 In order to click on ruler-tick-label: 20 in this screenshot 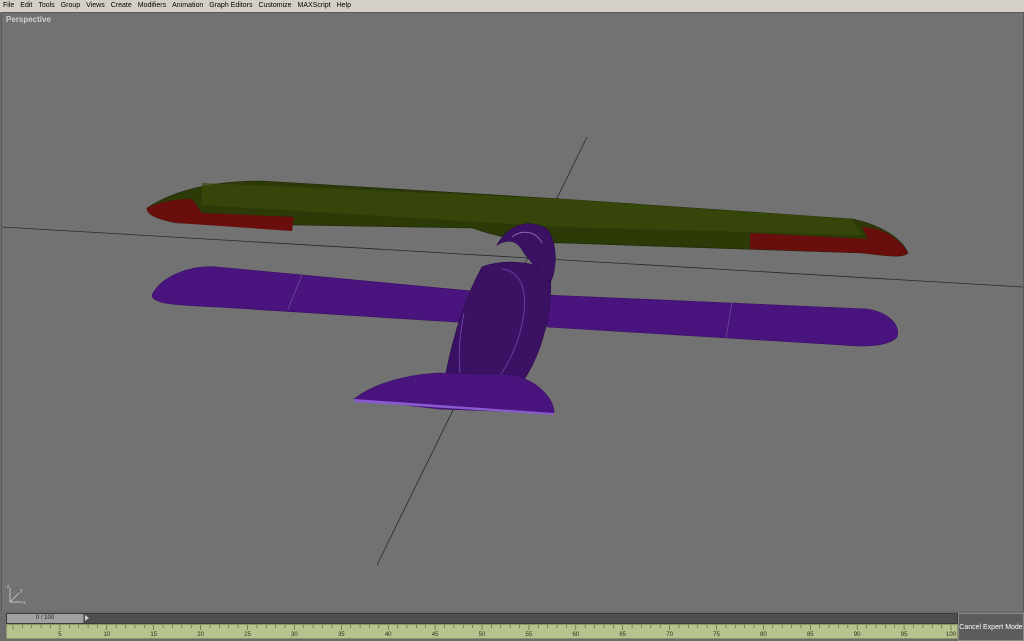, I will do `click(200, 635)`.